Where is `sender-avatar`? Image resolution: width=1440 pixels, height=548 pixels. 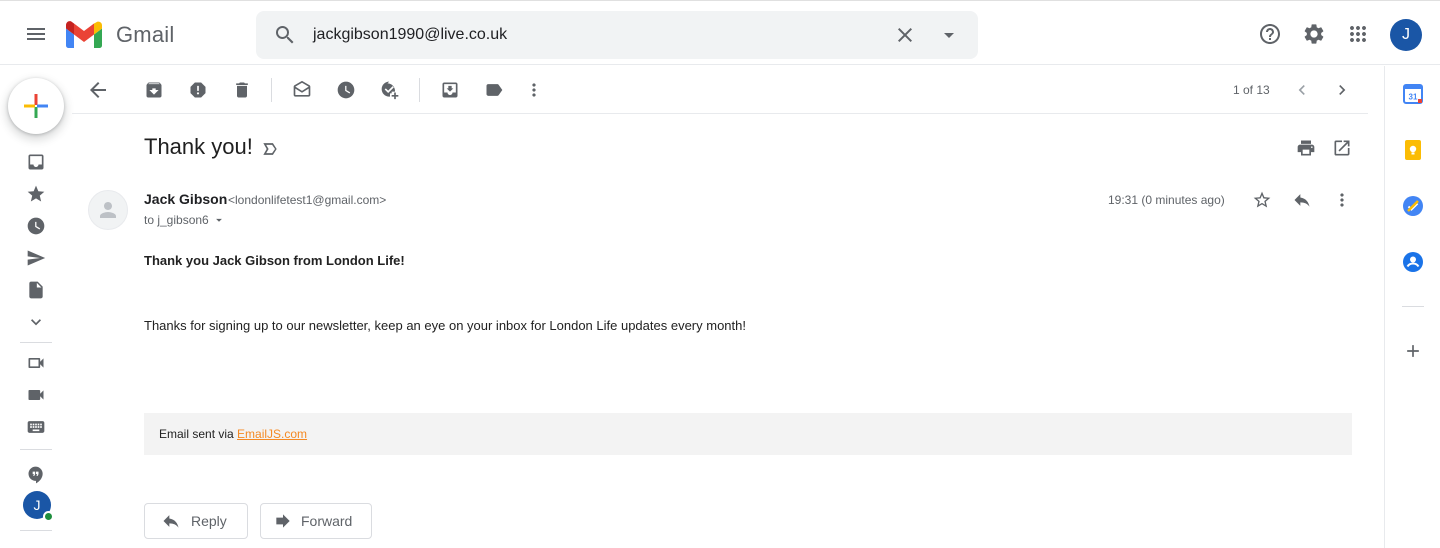 sender-avatar is located at coordinates (108, 210).